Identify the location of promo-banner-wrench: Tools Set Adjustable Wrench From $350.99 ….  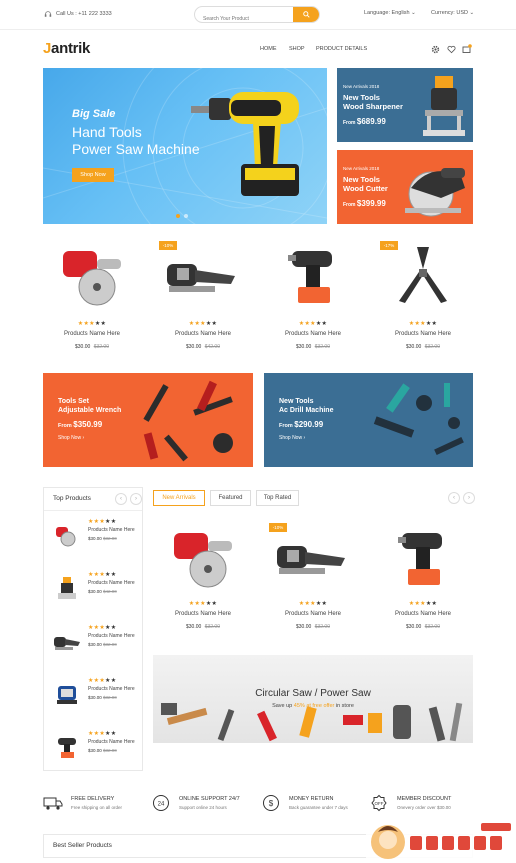
(148, 420).